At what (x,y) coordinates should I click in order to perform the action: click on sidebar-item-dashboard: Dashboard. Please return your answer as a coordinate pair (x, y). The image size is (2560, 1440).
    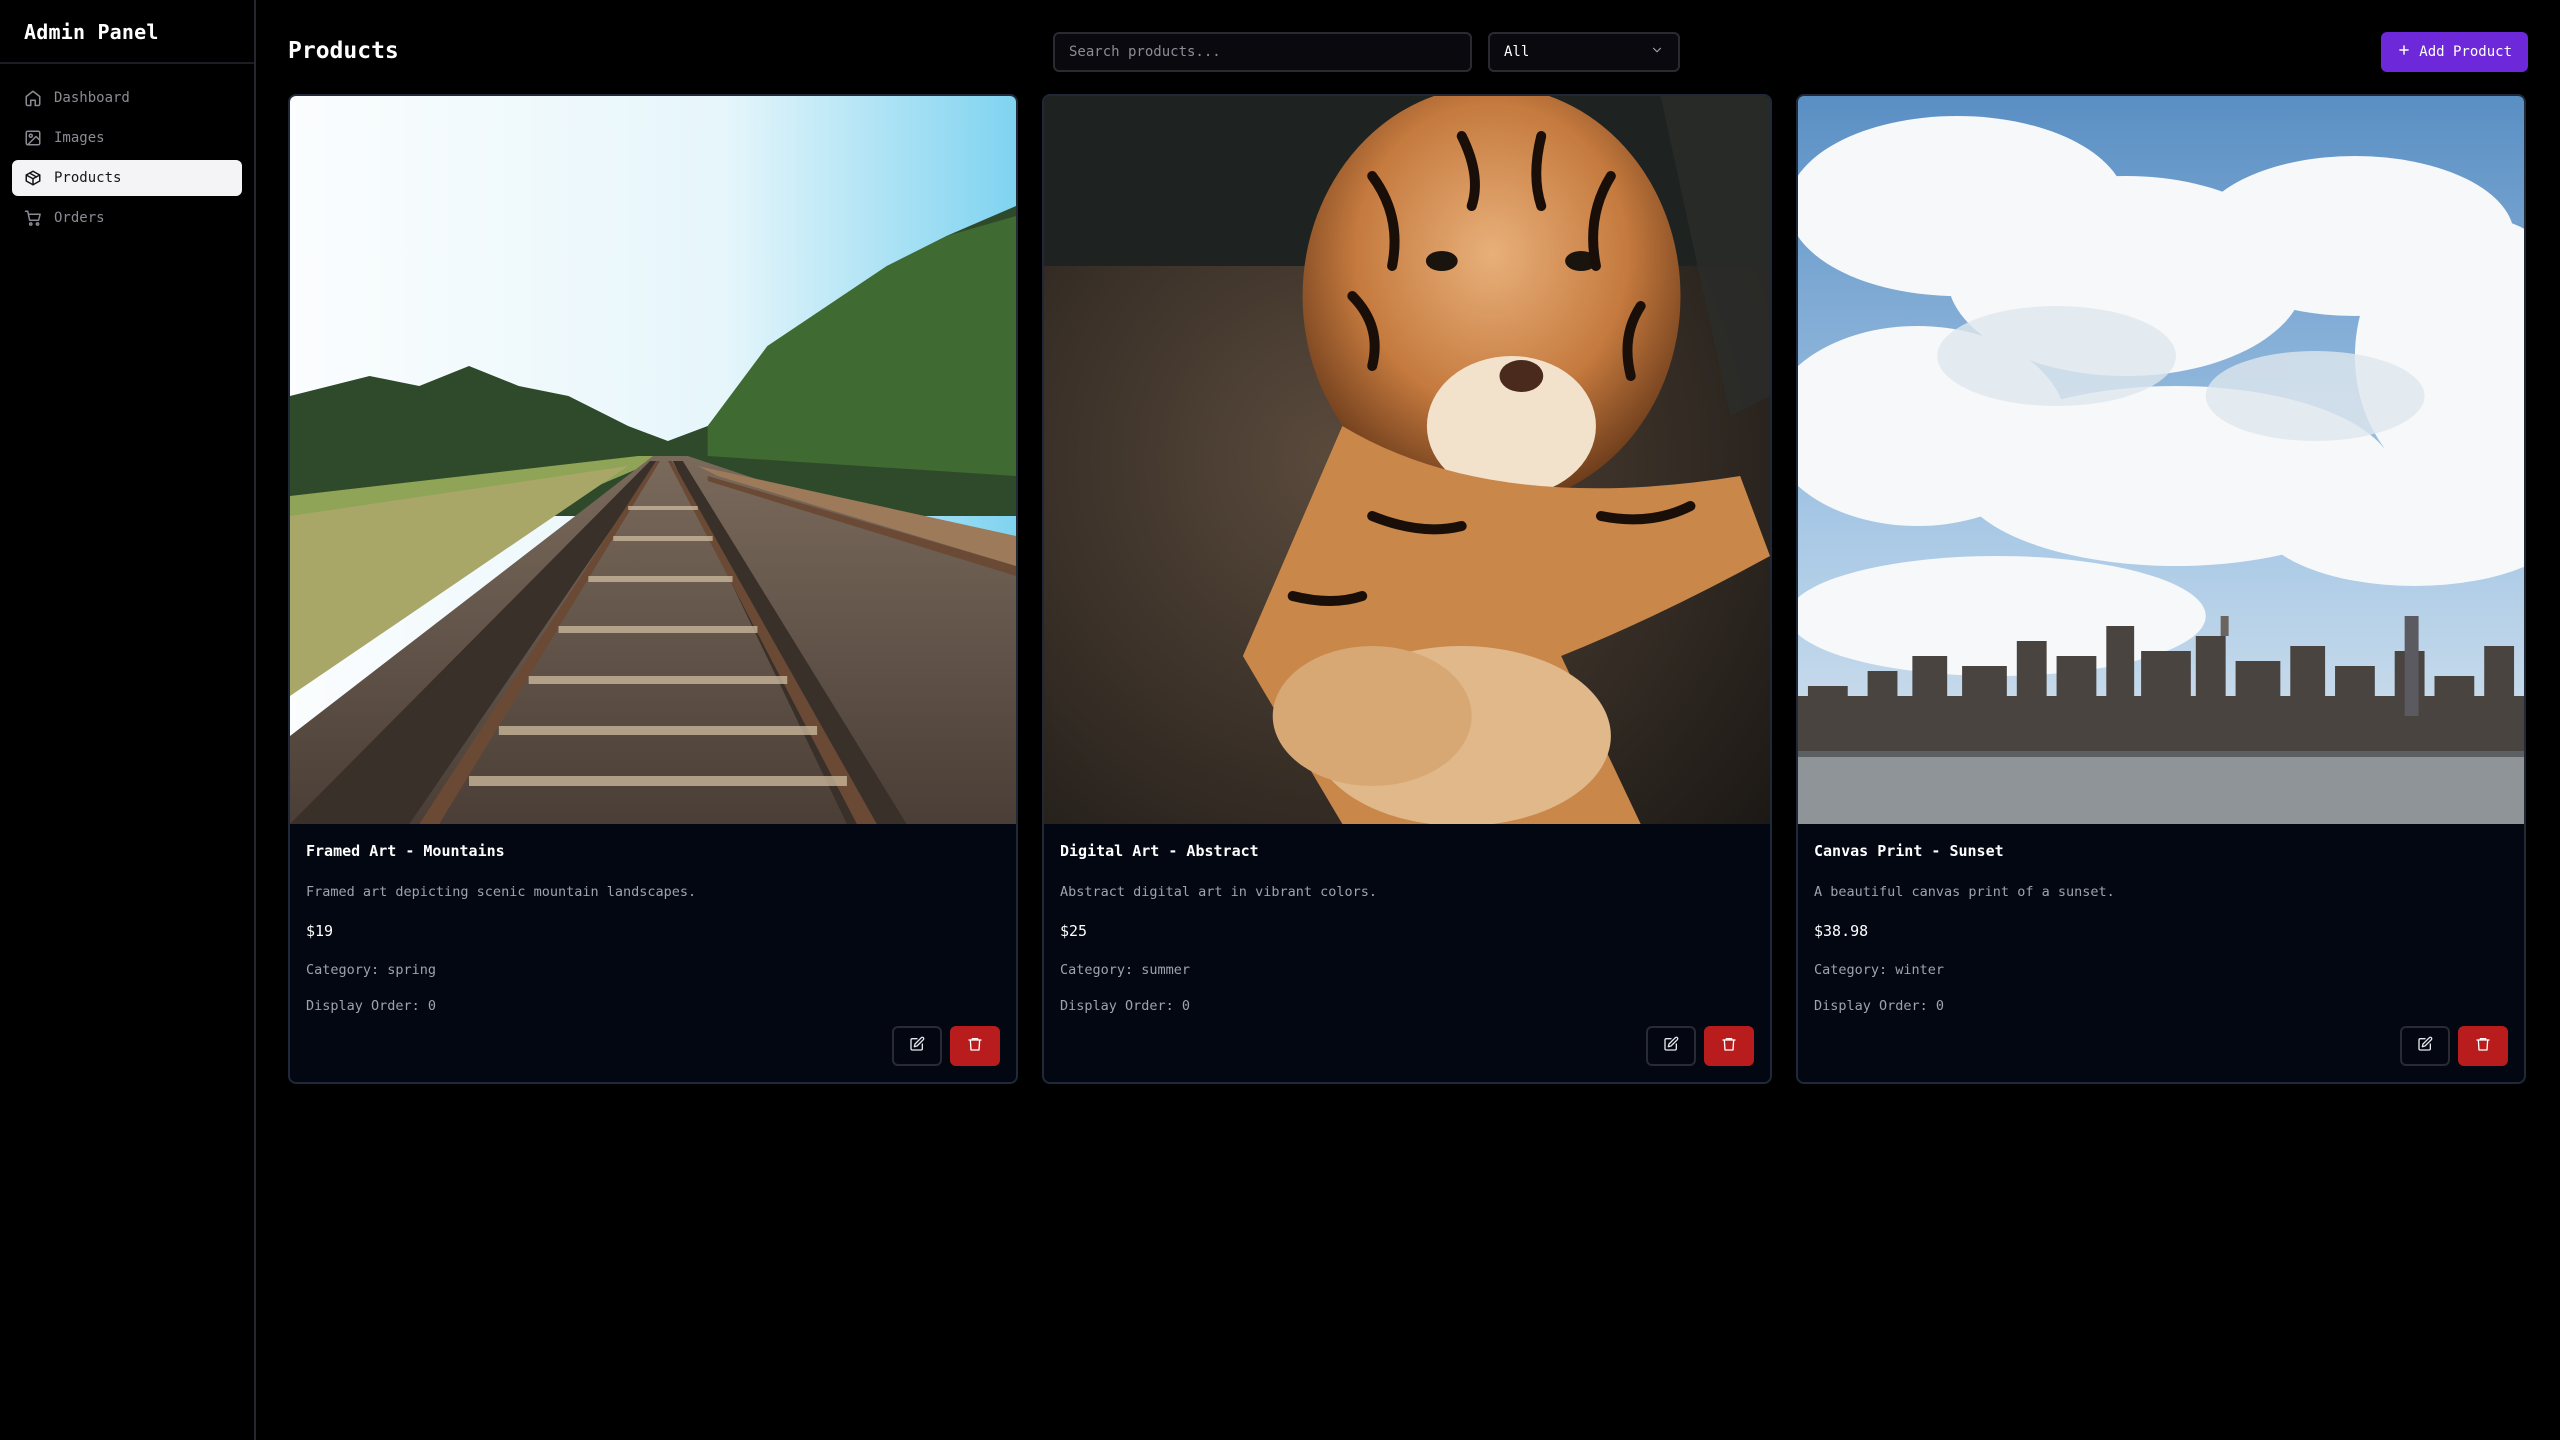
    Looking at the image, I should click on (127, 98).